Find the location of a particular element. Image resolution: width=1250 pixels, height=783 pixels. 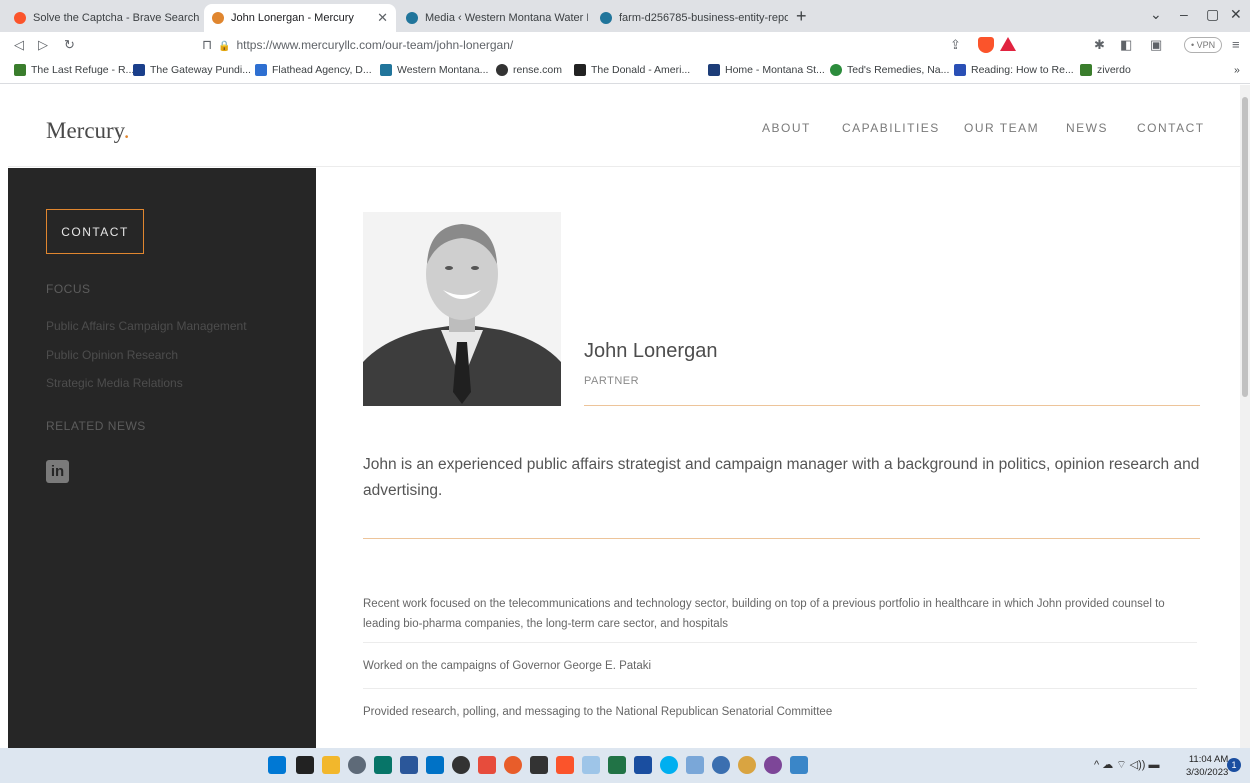

tab-title: farm-d256785-business-entity-report is located at coordinates (703, 18).